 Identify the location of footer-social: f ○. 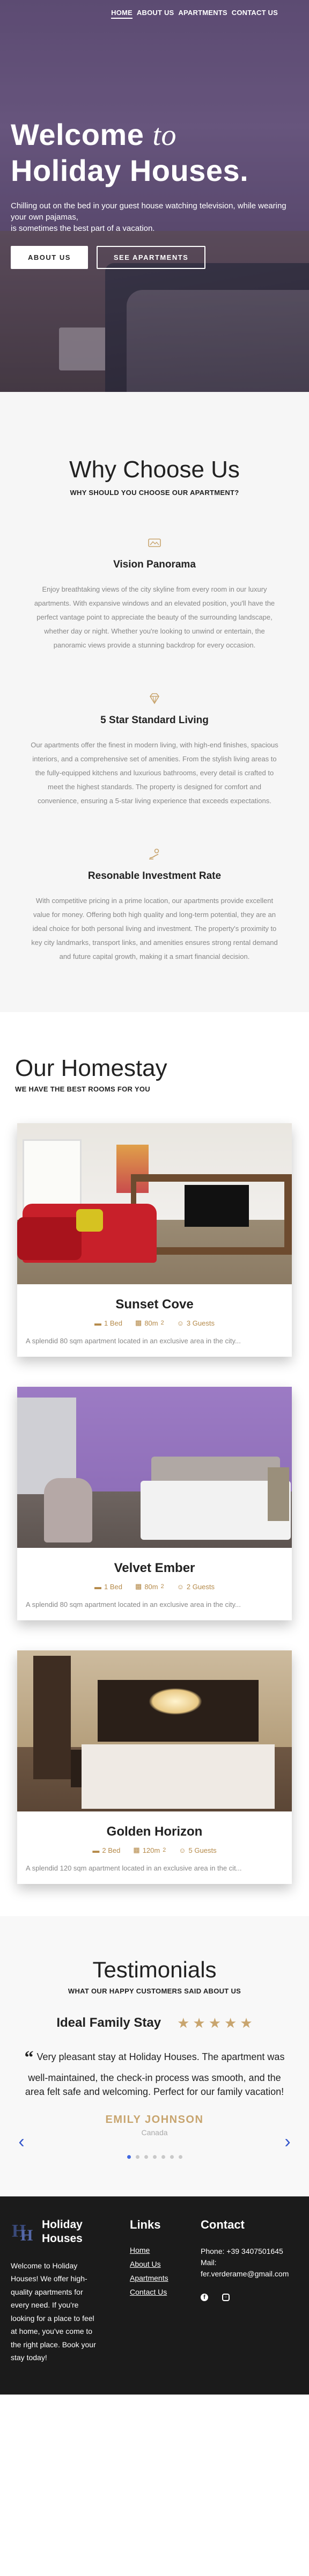
(249, 2298).